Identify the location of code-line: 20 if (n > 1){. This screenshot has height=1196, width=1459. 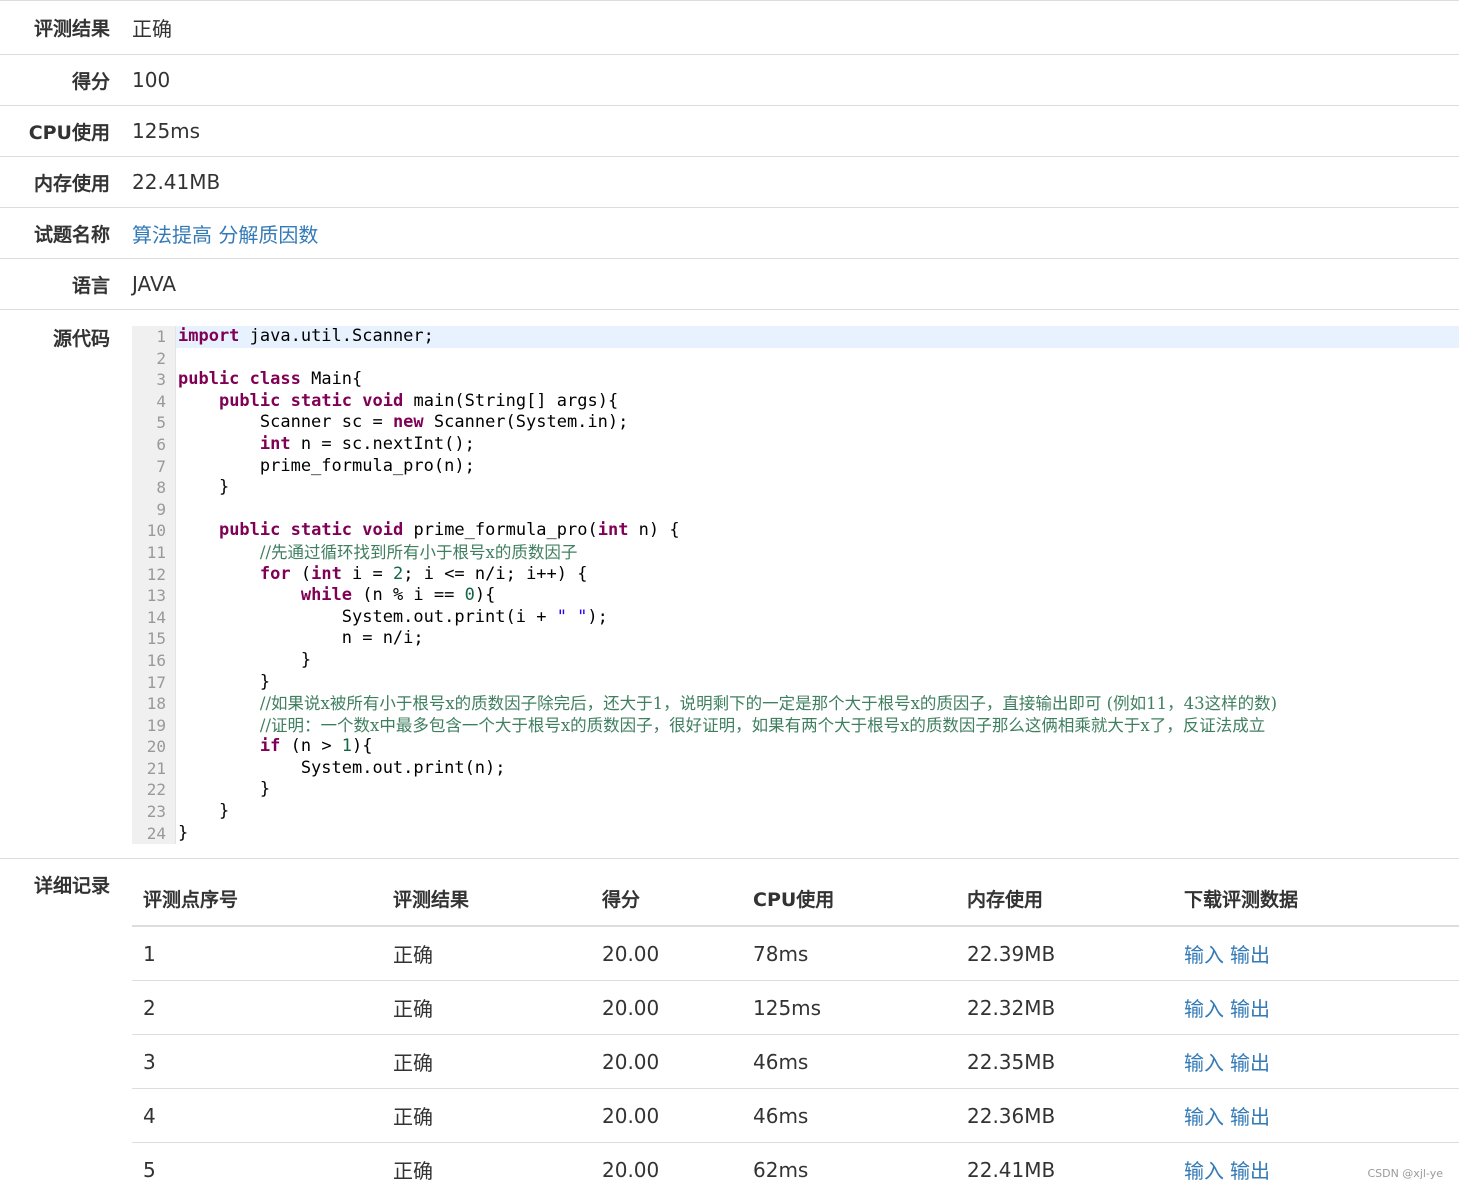
(795, 747).